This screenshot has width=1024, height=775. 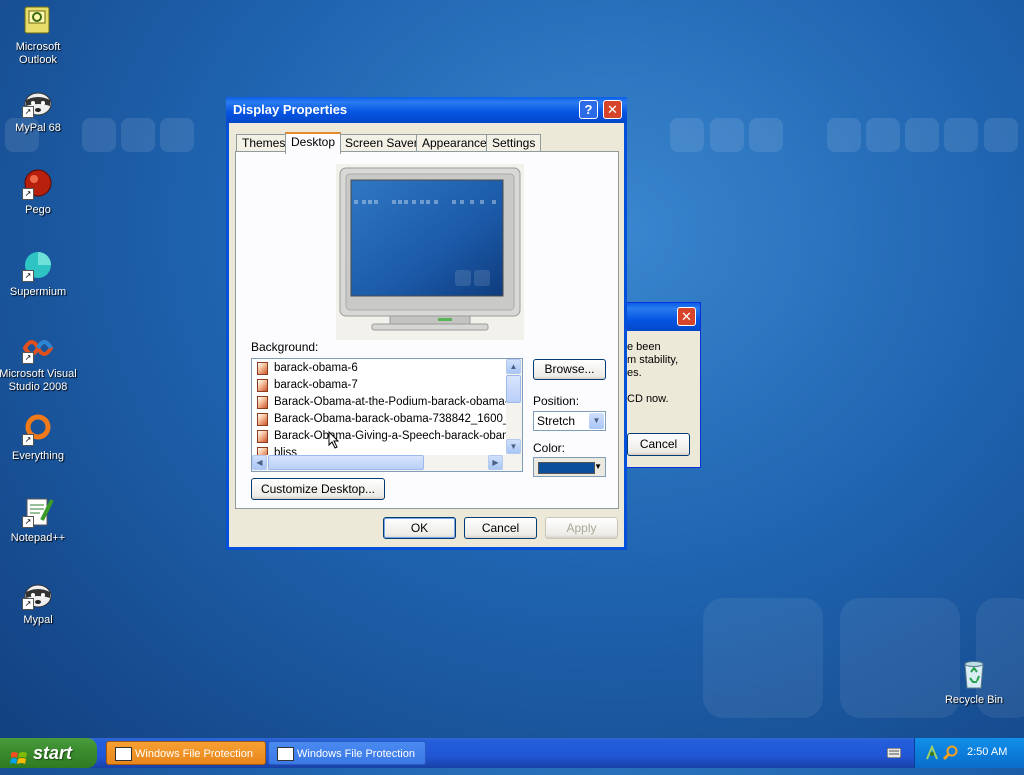 What do you see at coordinates (894, 754) in the screenshot?
I see `keyboard-icon` at bounding box center [894, 754].